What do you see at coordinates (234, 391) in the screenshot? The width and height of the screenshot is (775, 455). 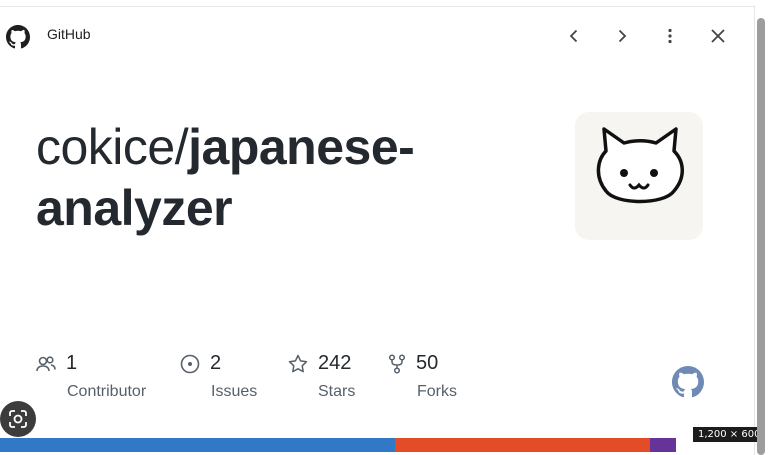 I see `stat-label: Issues` at bounding box center [234, 391].